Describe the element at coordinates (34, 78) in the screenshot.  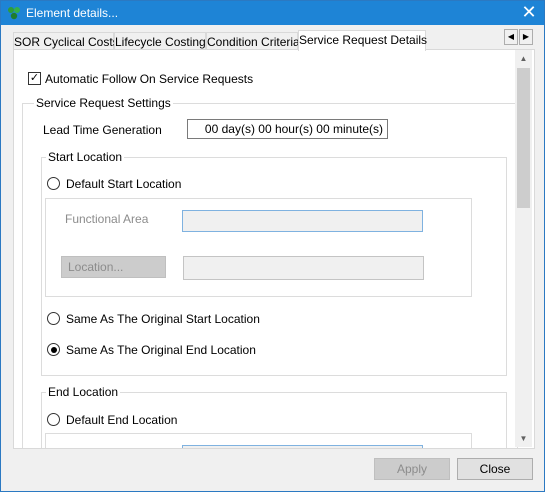
I see `auto-follow-checkbox: ✓` at that location.